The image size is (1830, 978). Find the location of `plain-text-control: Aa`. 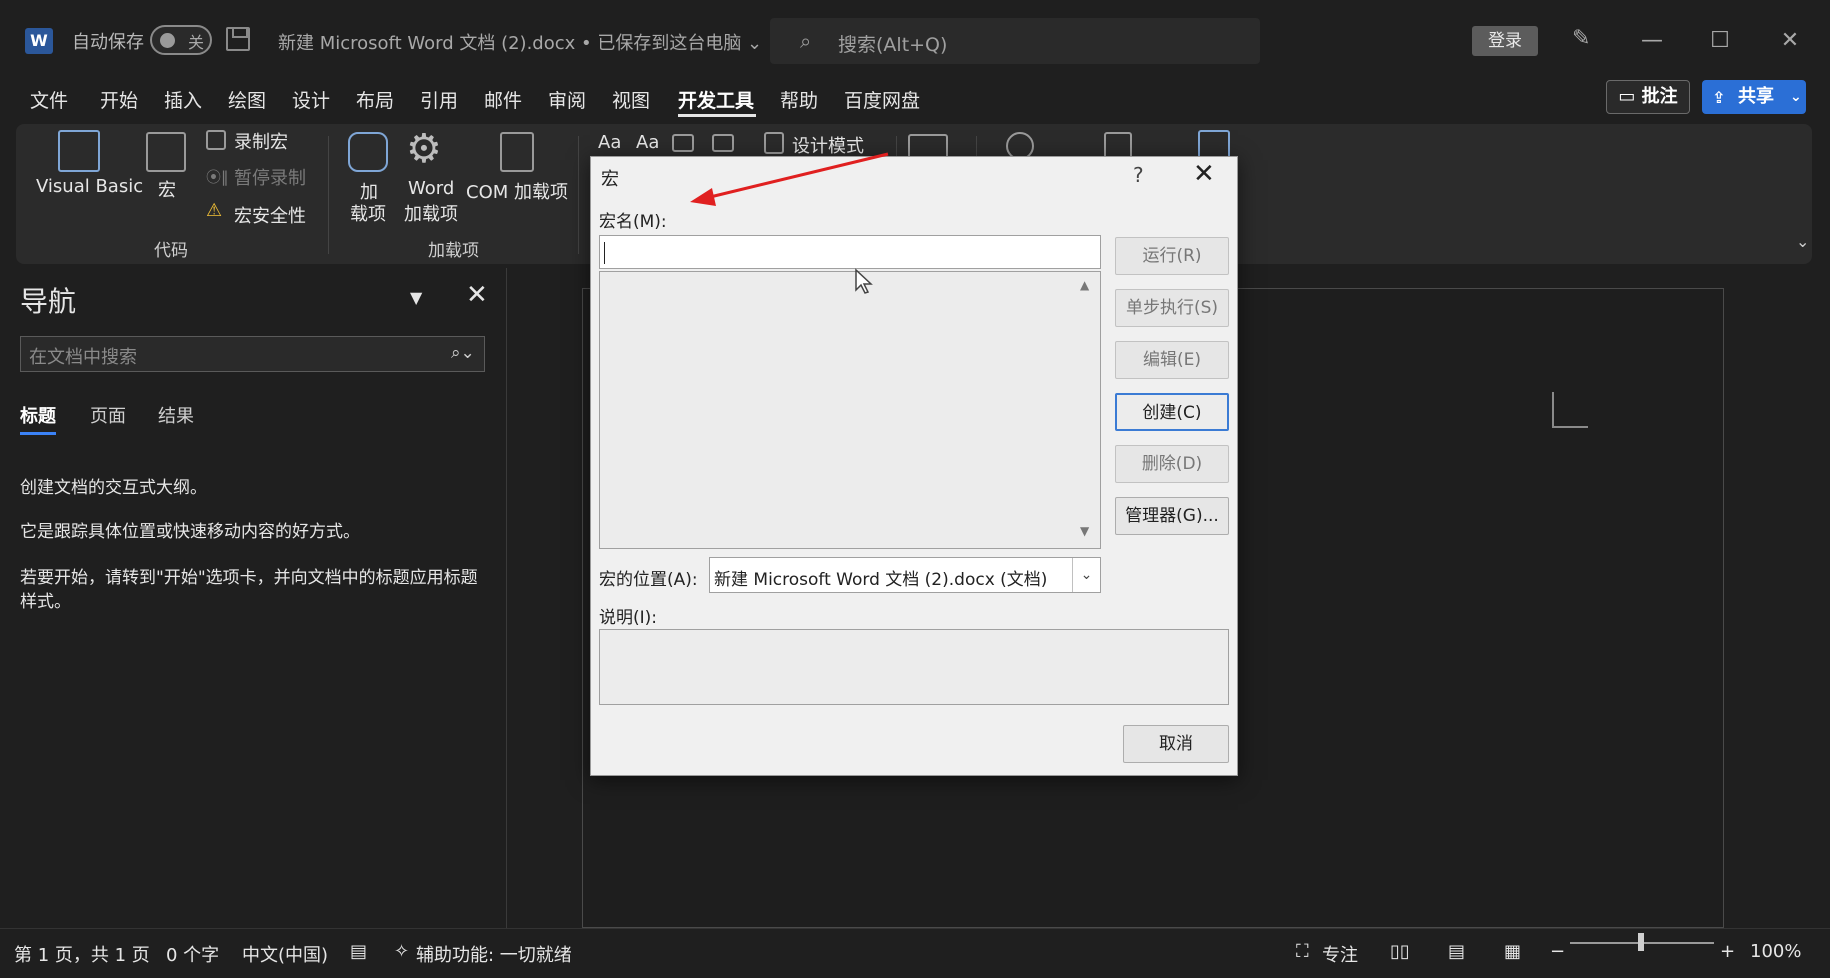

plain-text-control: Aa is located at coordinates (647, 142).